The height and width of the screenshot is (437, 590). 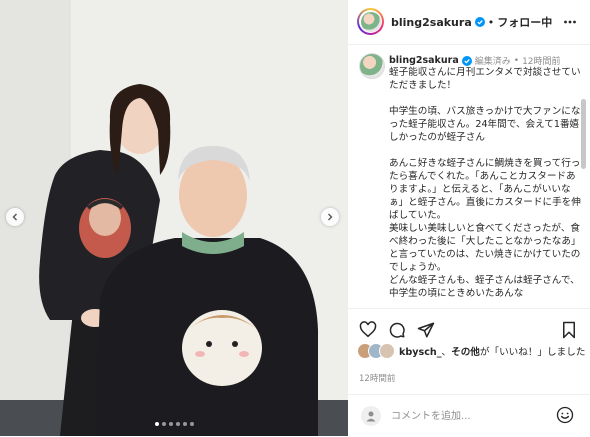 I want to click on chevron-right-icon, so click(x=330, y=217).